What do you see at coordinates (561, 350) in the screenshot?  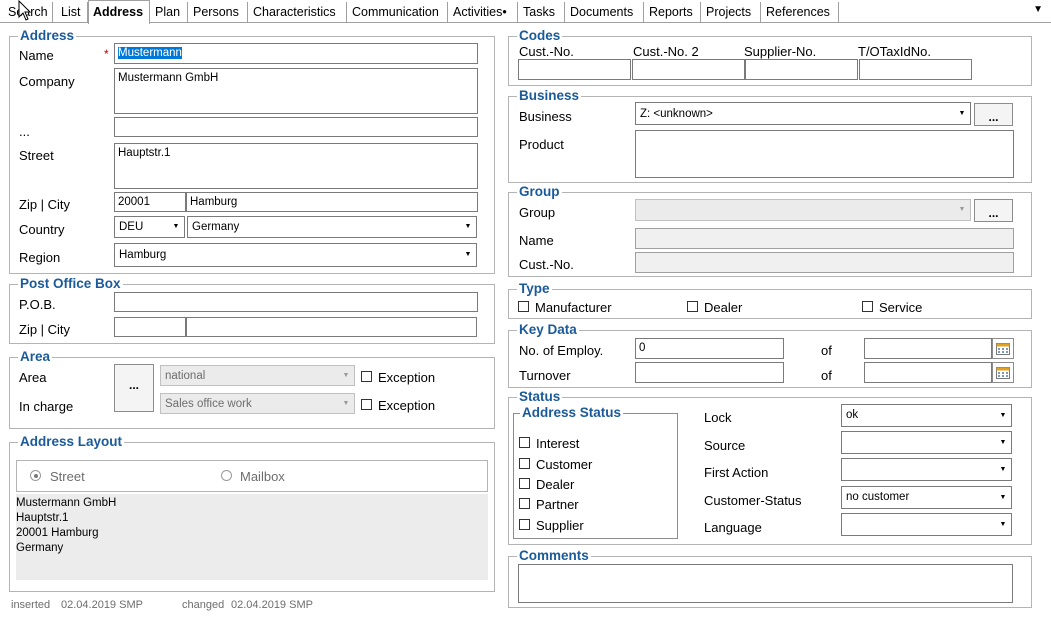 I see `employ-label: No. of Employ.` at bounding box center [561, 350].